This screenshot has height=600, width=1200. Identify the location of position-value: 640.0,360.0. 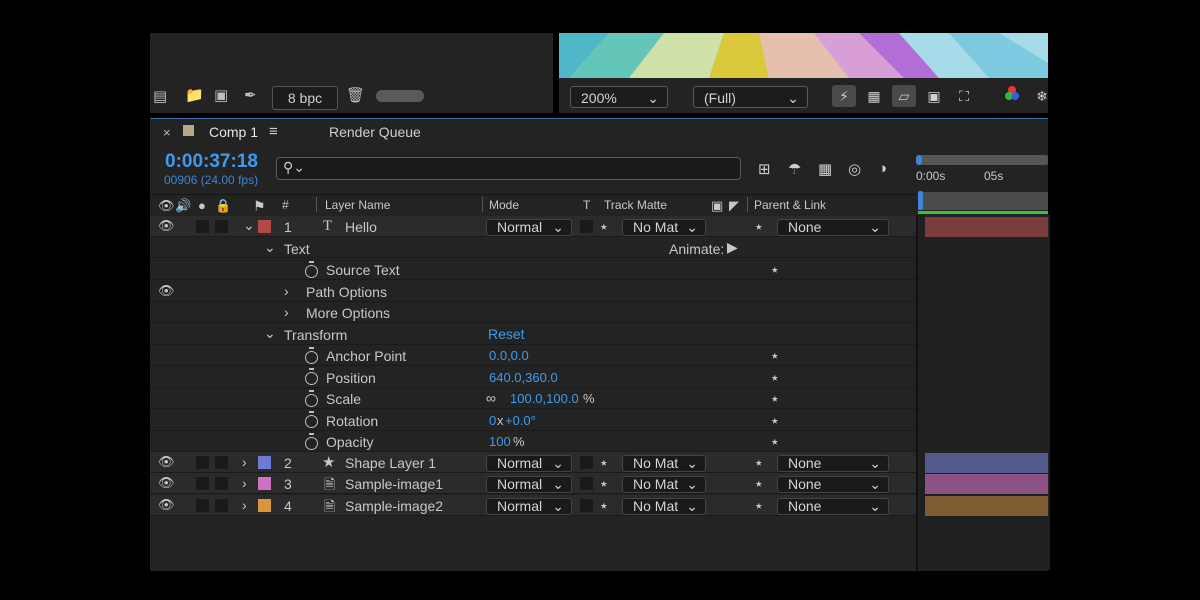
(523, 377).